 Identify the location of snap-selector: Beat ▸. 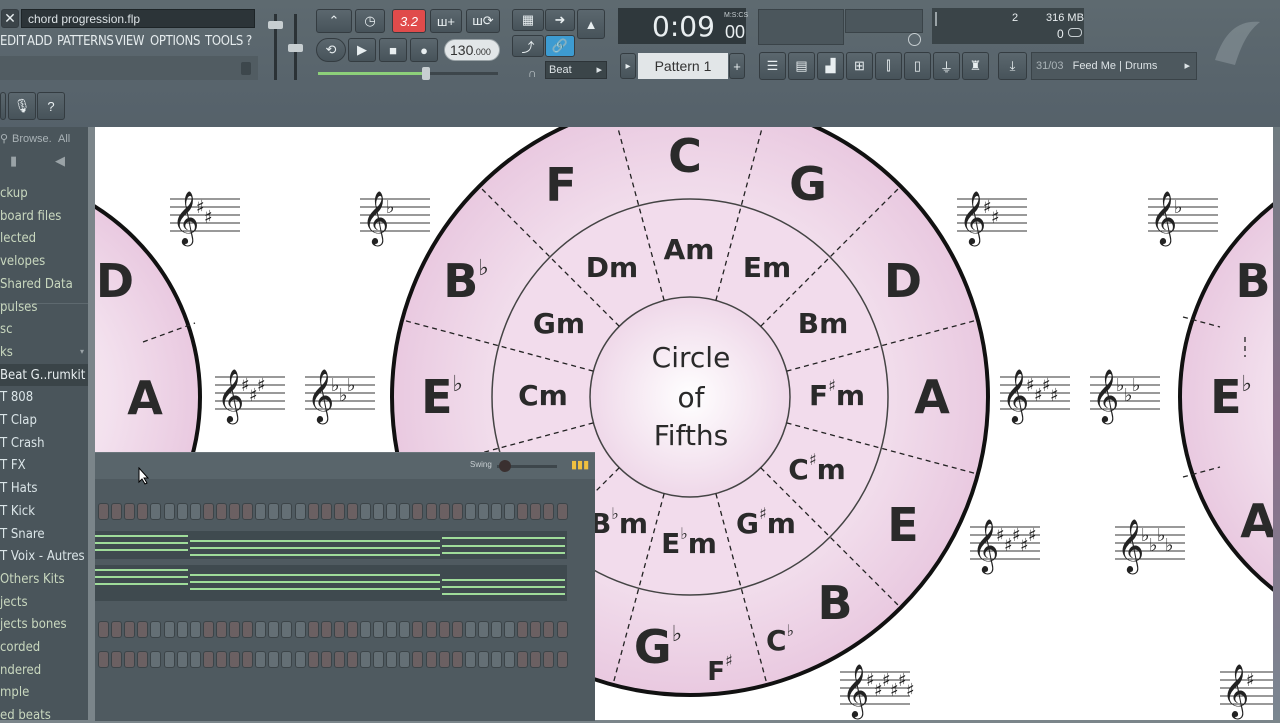
(576, 70).